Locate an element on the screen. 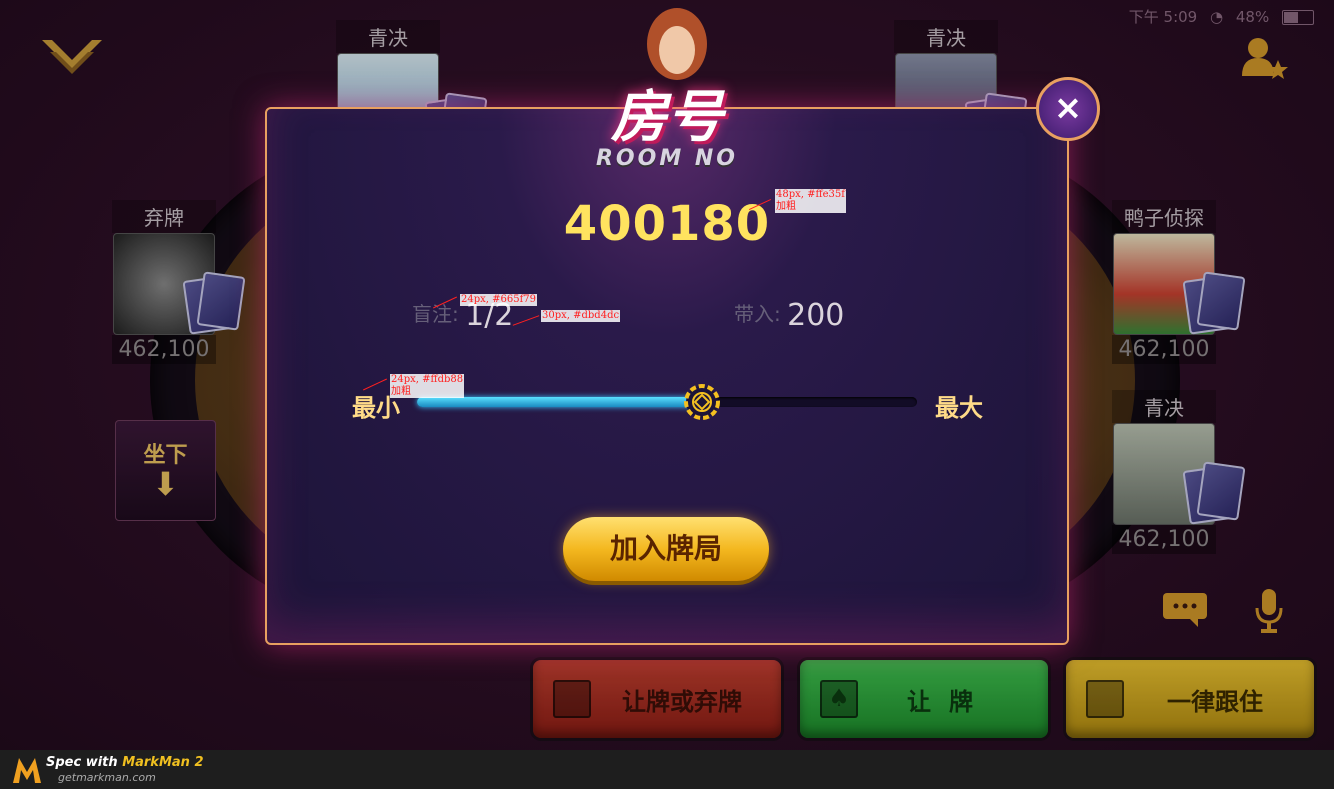  markman-url: getmarkman.com is located at coordinates (107, 777).